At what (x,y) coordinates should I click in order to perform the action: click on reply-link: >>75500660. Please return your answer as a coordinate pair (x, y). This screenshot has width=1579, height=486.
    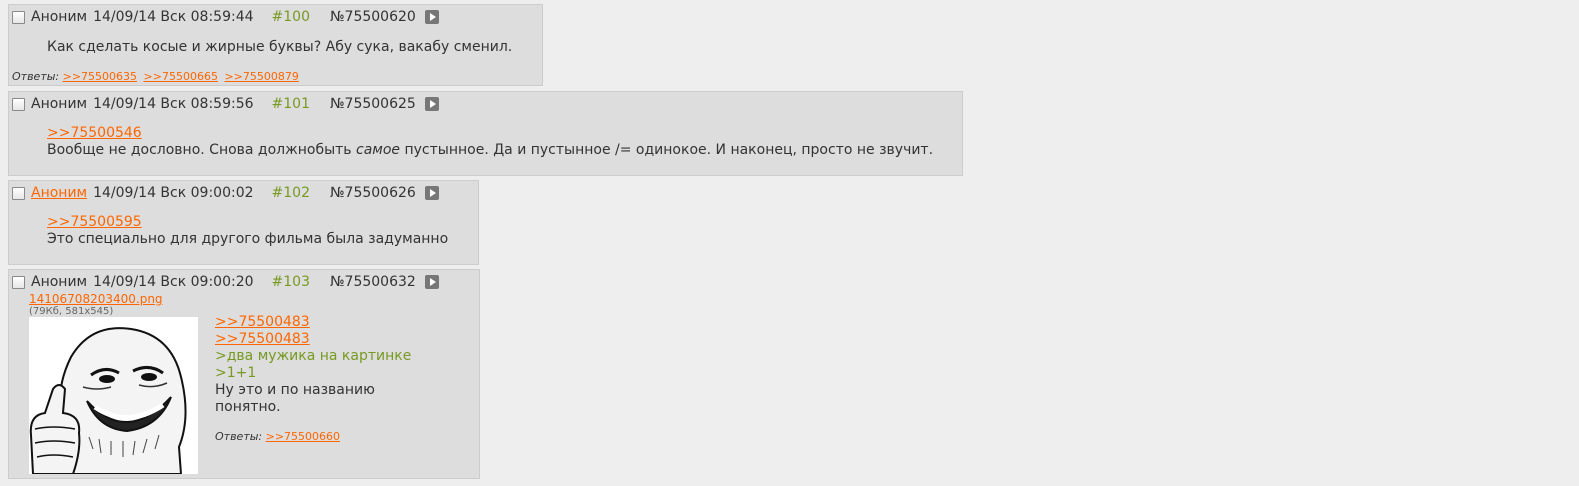
    Looking at the image, I should click on (303, 436).